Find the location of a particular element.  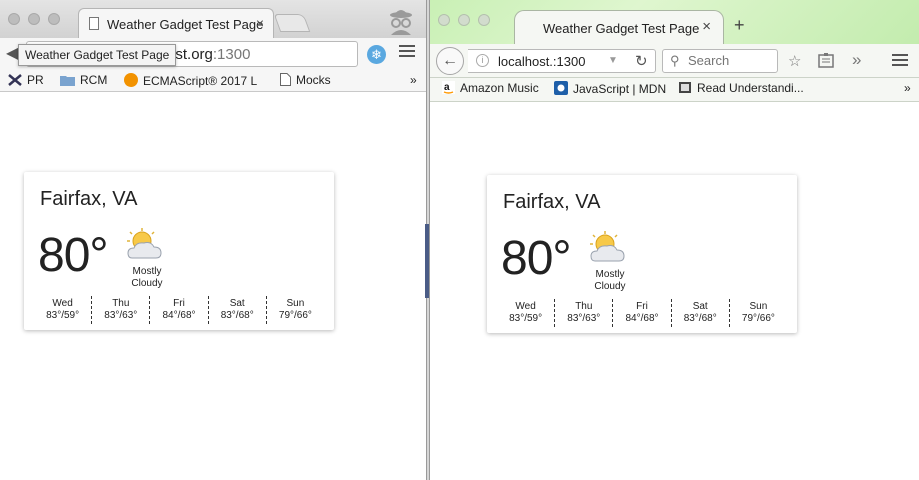

search-input is located at coordinates (731, 60).